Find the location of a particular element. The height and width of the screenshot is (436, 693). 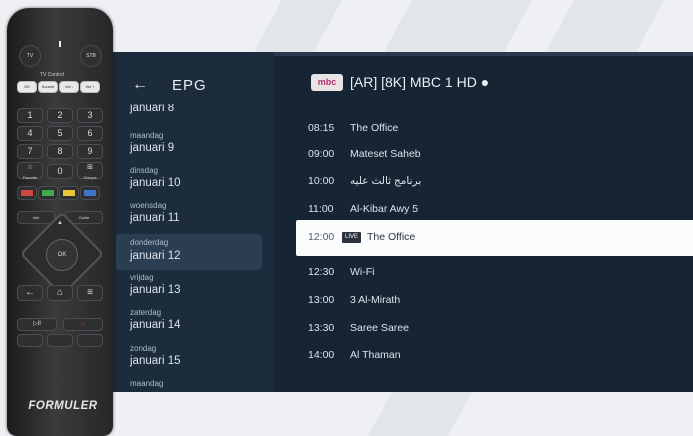

program-time: 13:00 is located at coordinates (321, 300).